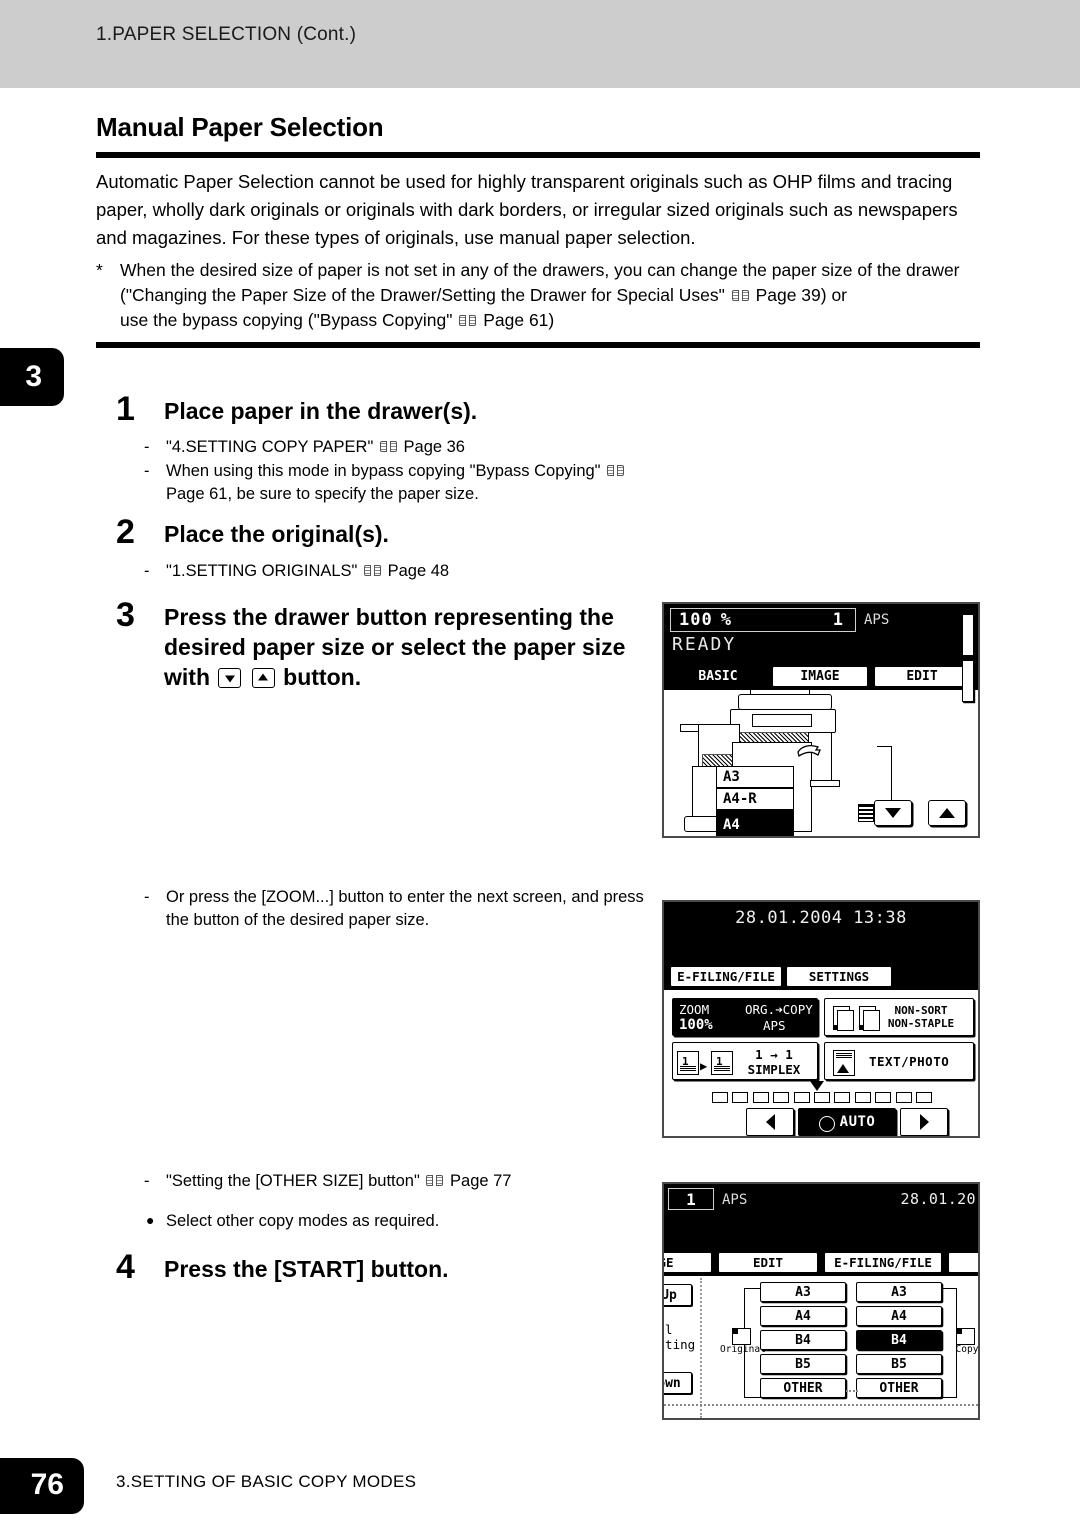 This screenshot has height=1526, width=1080. I want to click on original-size-b5: B5, so click(803, 1364).